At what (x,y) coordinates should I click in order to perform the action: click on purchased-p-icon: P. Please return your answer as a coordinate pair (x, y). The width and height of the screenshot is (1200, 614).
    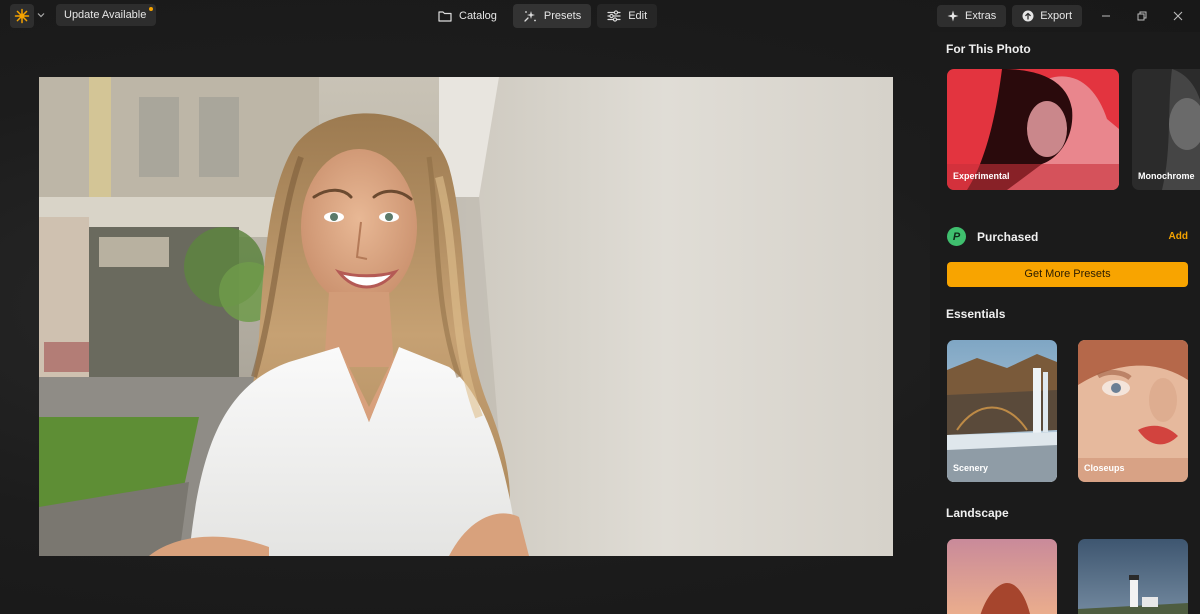
    Looking at the image, I should click on (956, 236).